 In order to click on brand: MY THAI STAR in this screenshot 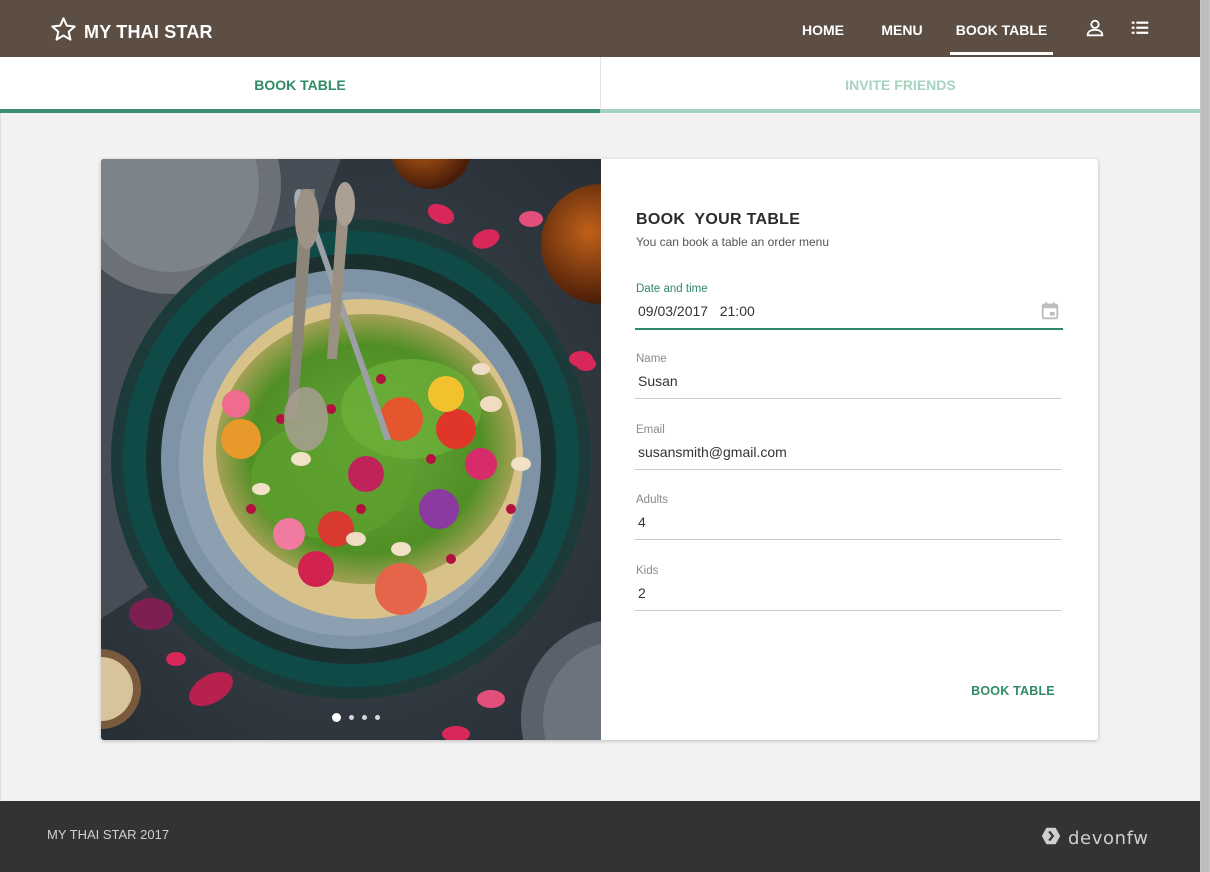, I will do `click(131, 32)`.